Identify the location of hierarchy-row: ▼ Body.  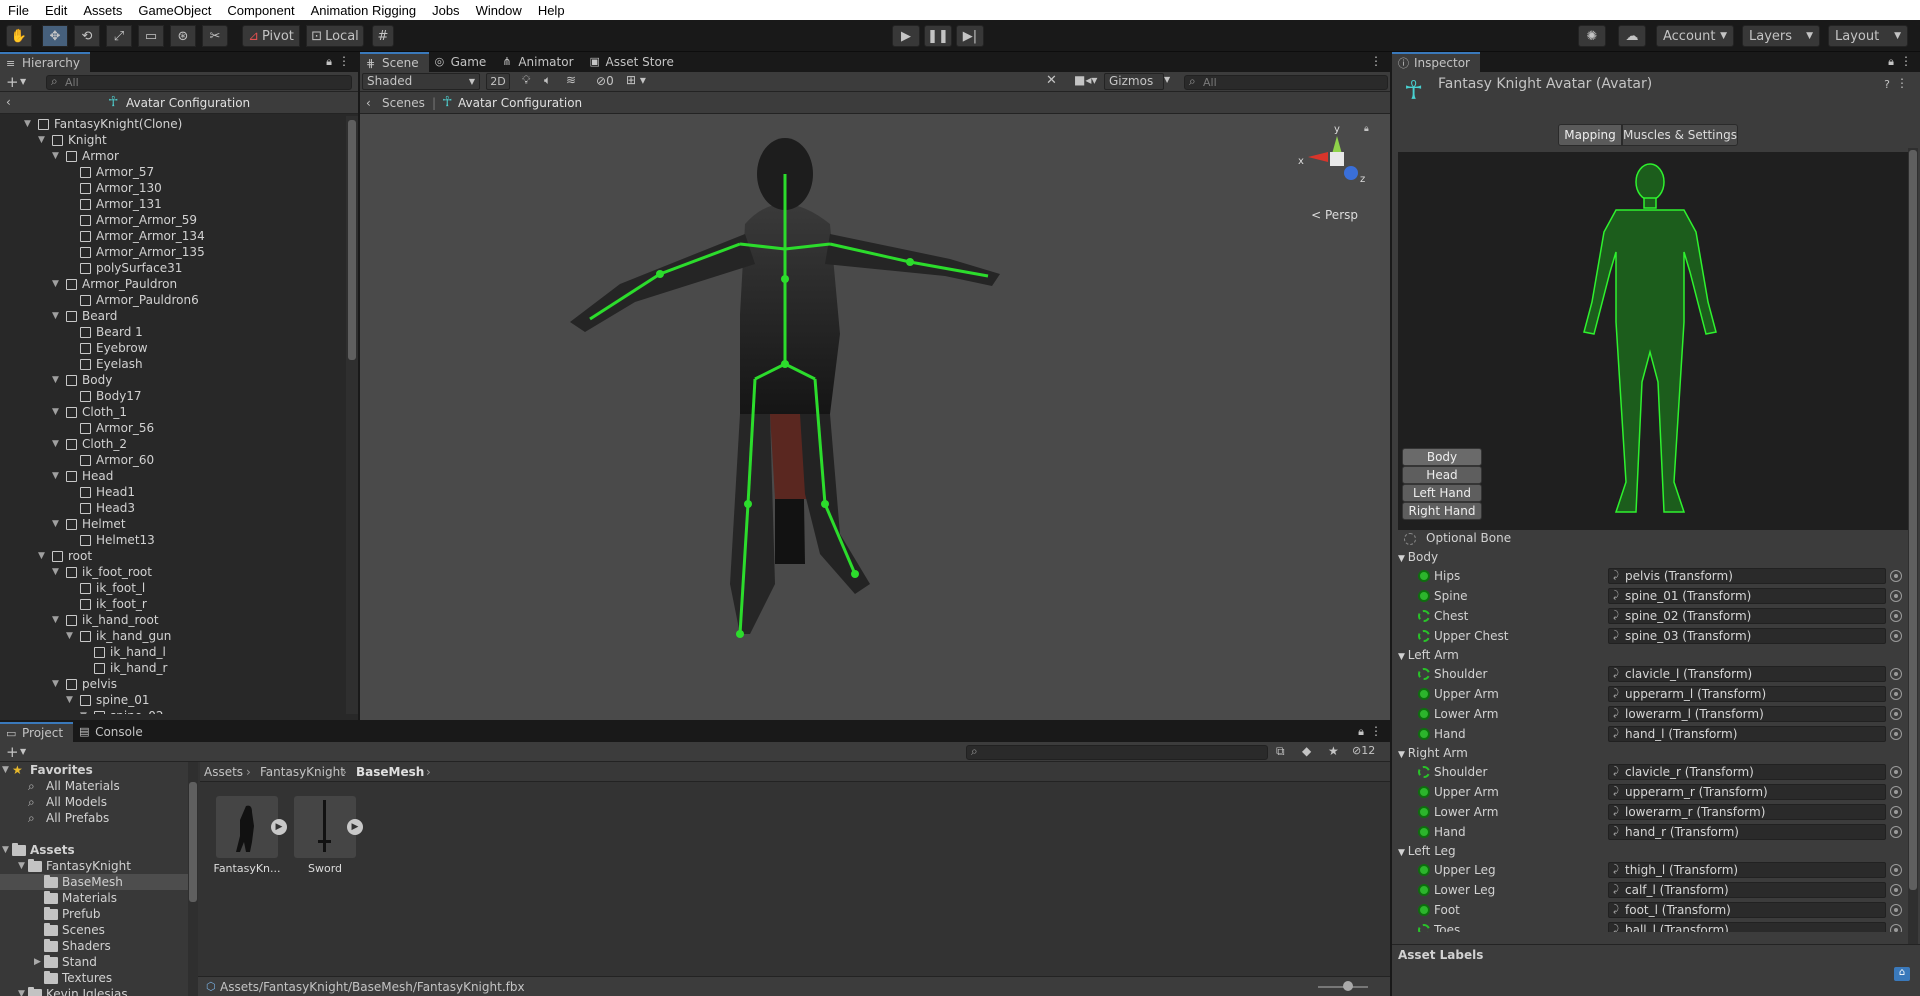
(173, 380).